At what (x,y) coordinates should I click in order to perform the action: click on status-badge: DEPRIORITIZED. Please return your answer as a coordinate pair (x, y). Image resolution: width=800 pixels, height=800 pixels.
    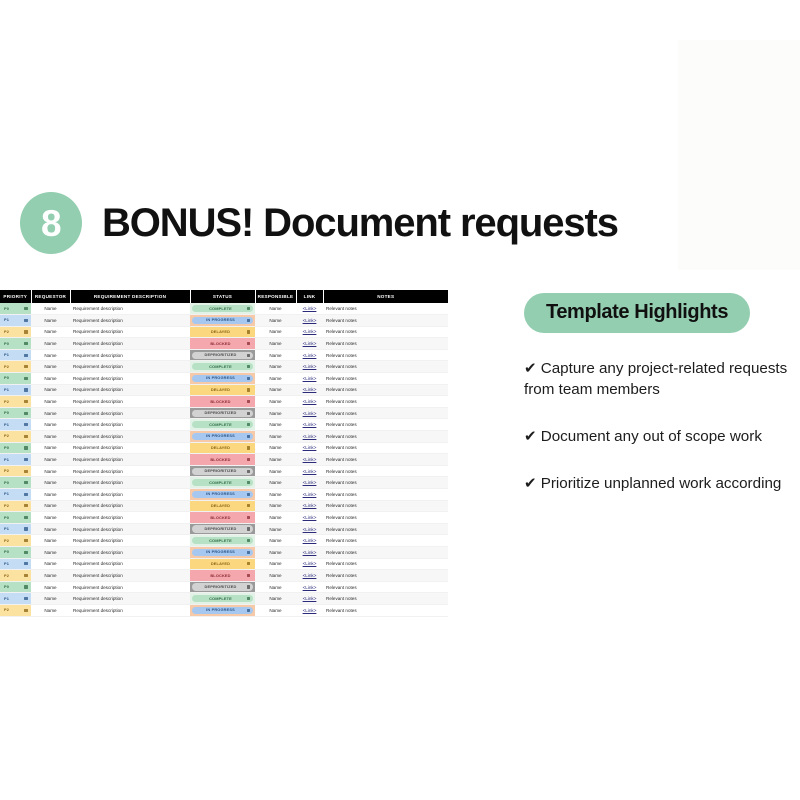
    Looking at the image, I should click on (222, 587).